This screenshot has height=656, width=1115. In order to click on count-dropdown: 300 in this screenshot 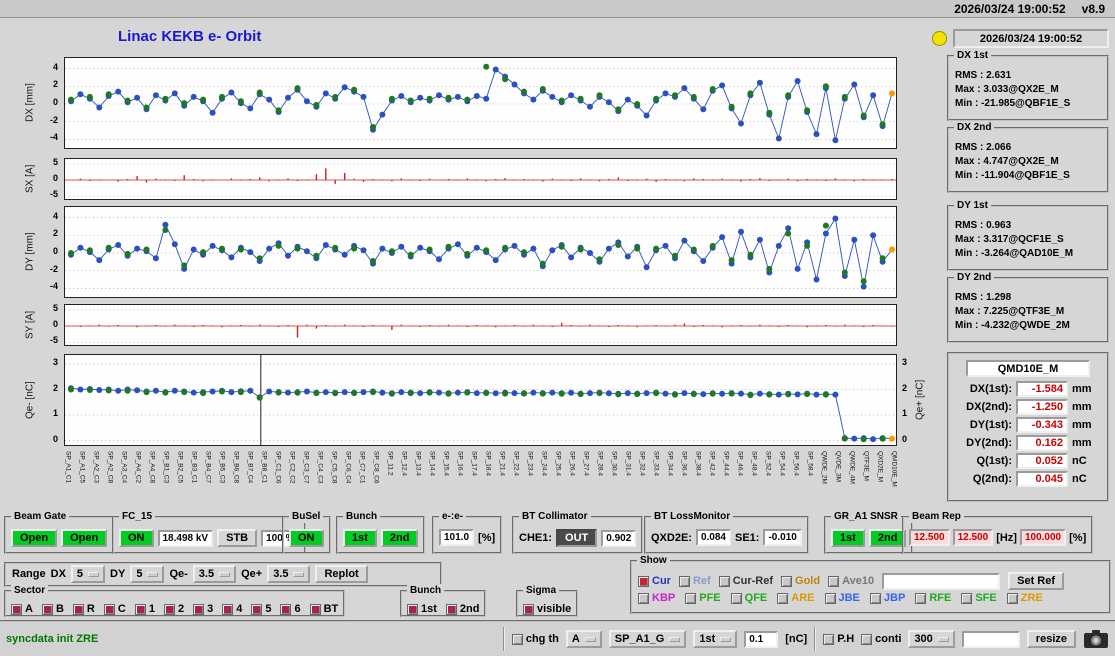, I will do `click(931, 639)`.